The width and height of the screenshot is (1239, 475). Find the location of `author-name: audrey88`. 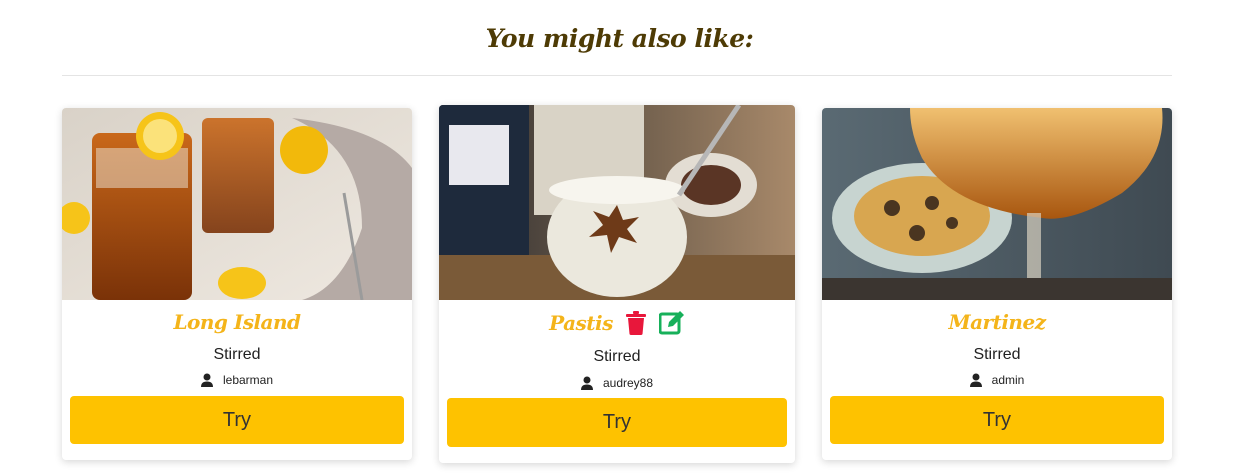

author-name: audrey88 is located at coordinates (628, 383).